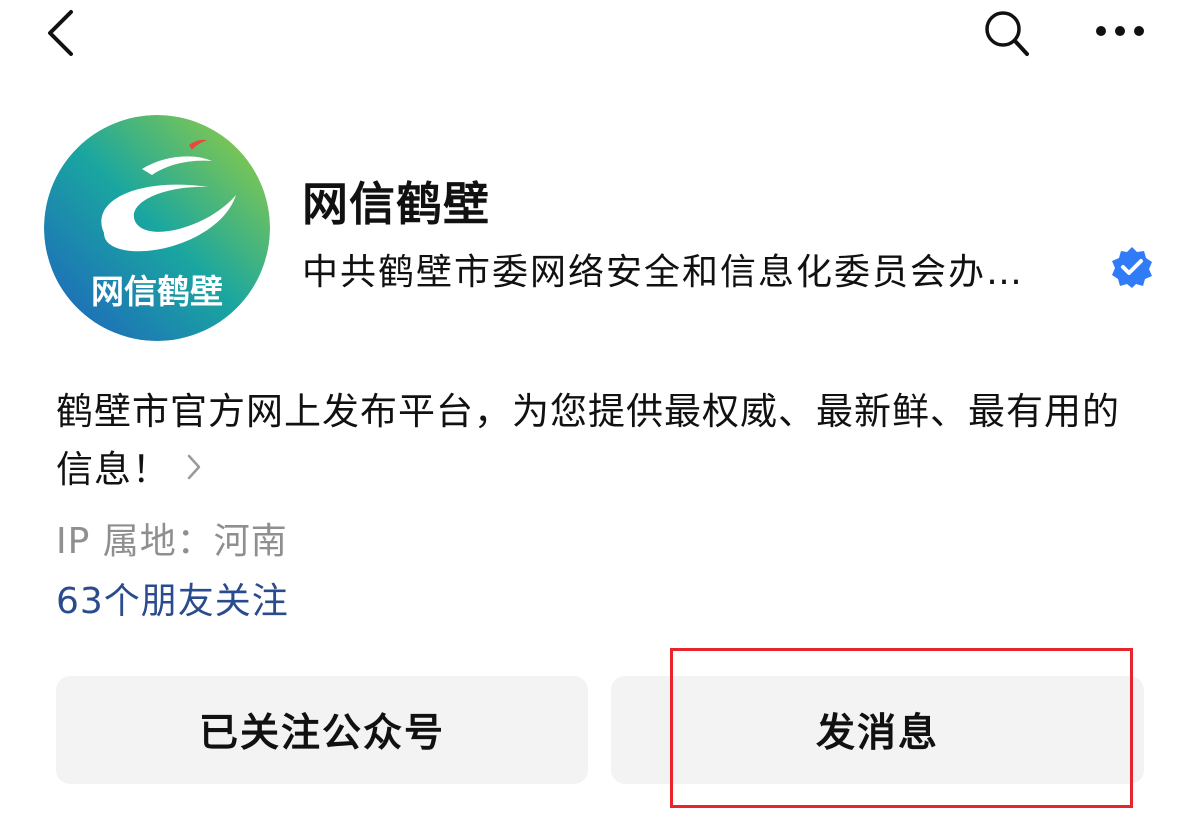 Image resolution: width=1200 pixels, height=821 pixels. I want to click on send-message-label: 发消息, so click(877, 733).